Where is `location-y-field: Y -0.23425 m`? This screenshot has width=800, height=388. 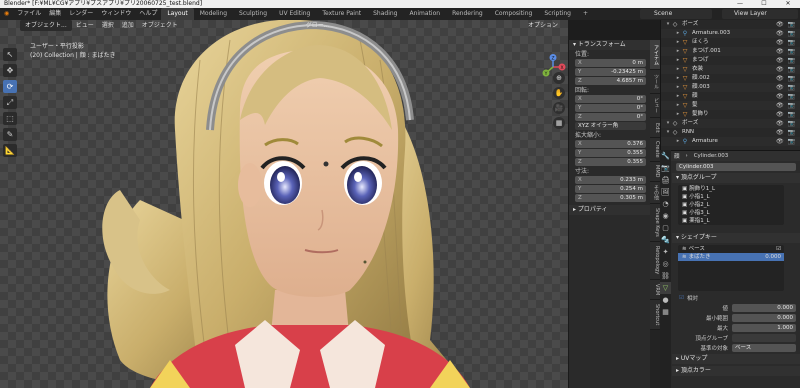 location-y-field: Y -0.23425 m is located at coordinates (610, 72).